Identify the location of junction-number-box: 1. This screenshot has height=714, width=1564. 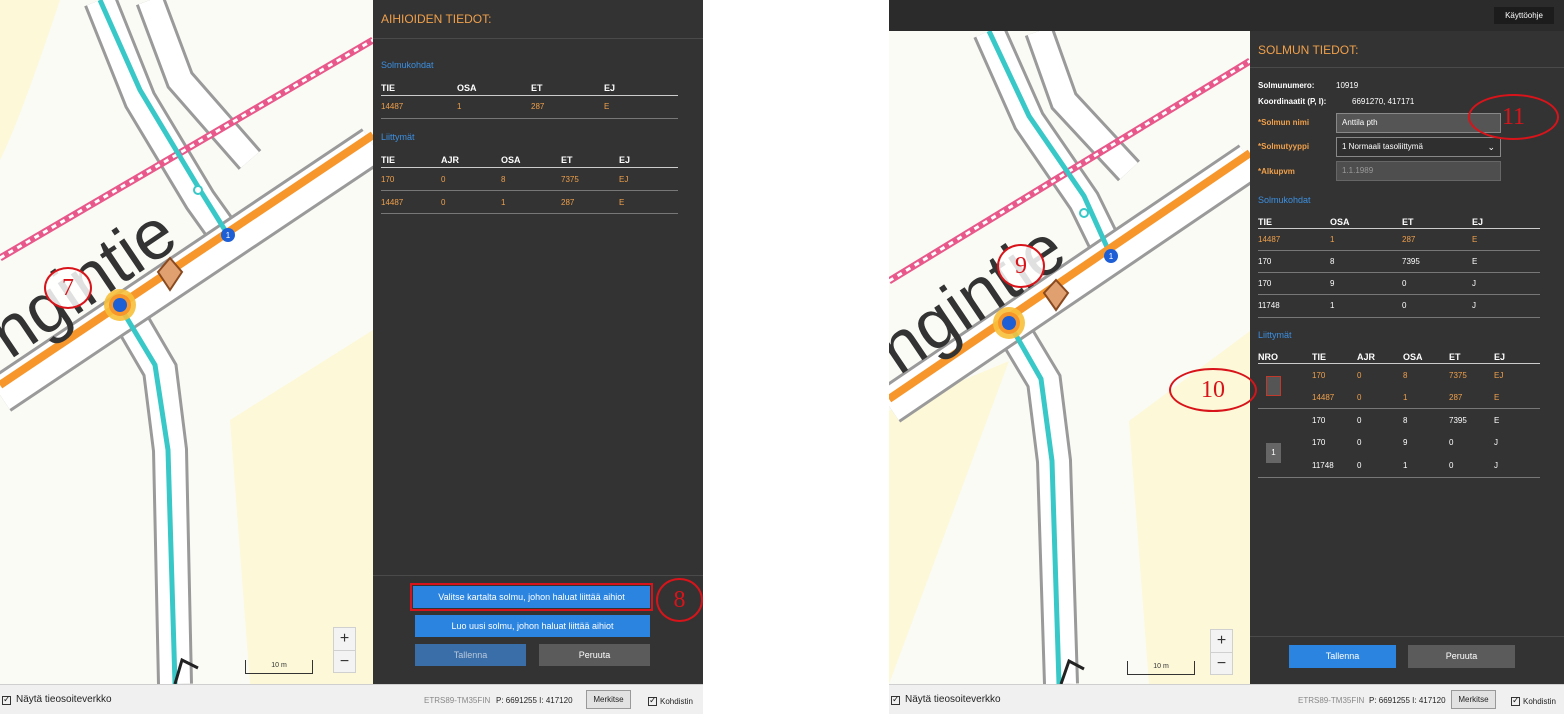
(1273, 453).